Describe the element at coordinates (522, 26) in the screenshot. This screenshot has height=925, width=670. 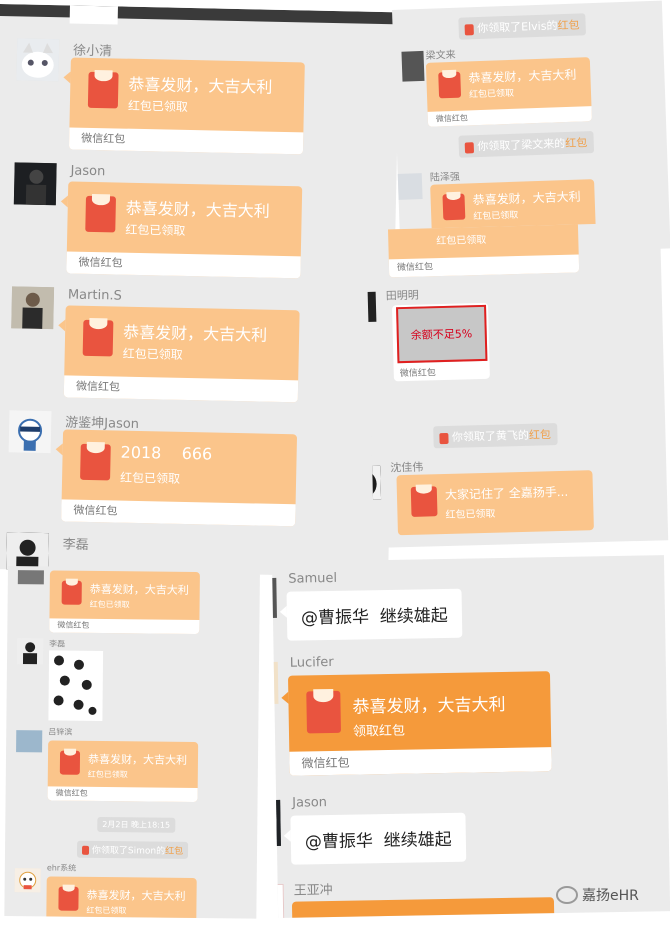
I see `system-notice: 你领取了Elvis的红包` at that location.